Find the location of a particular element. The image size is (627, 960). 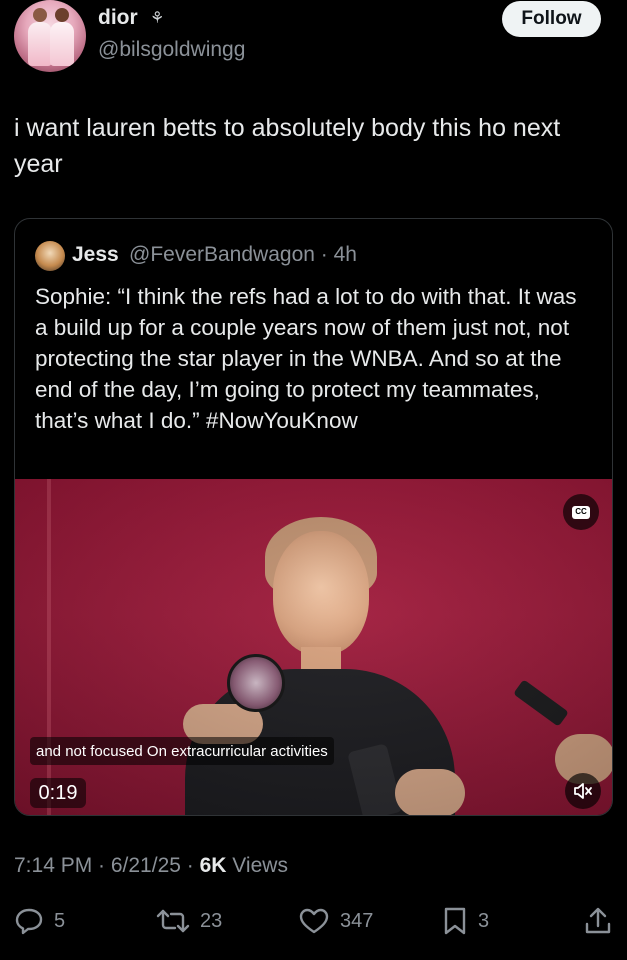

closed-captions-icon: CC is located at coordinates (581, 512).